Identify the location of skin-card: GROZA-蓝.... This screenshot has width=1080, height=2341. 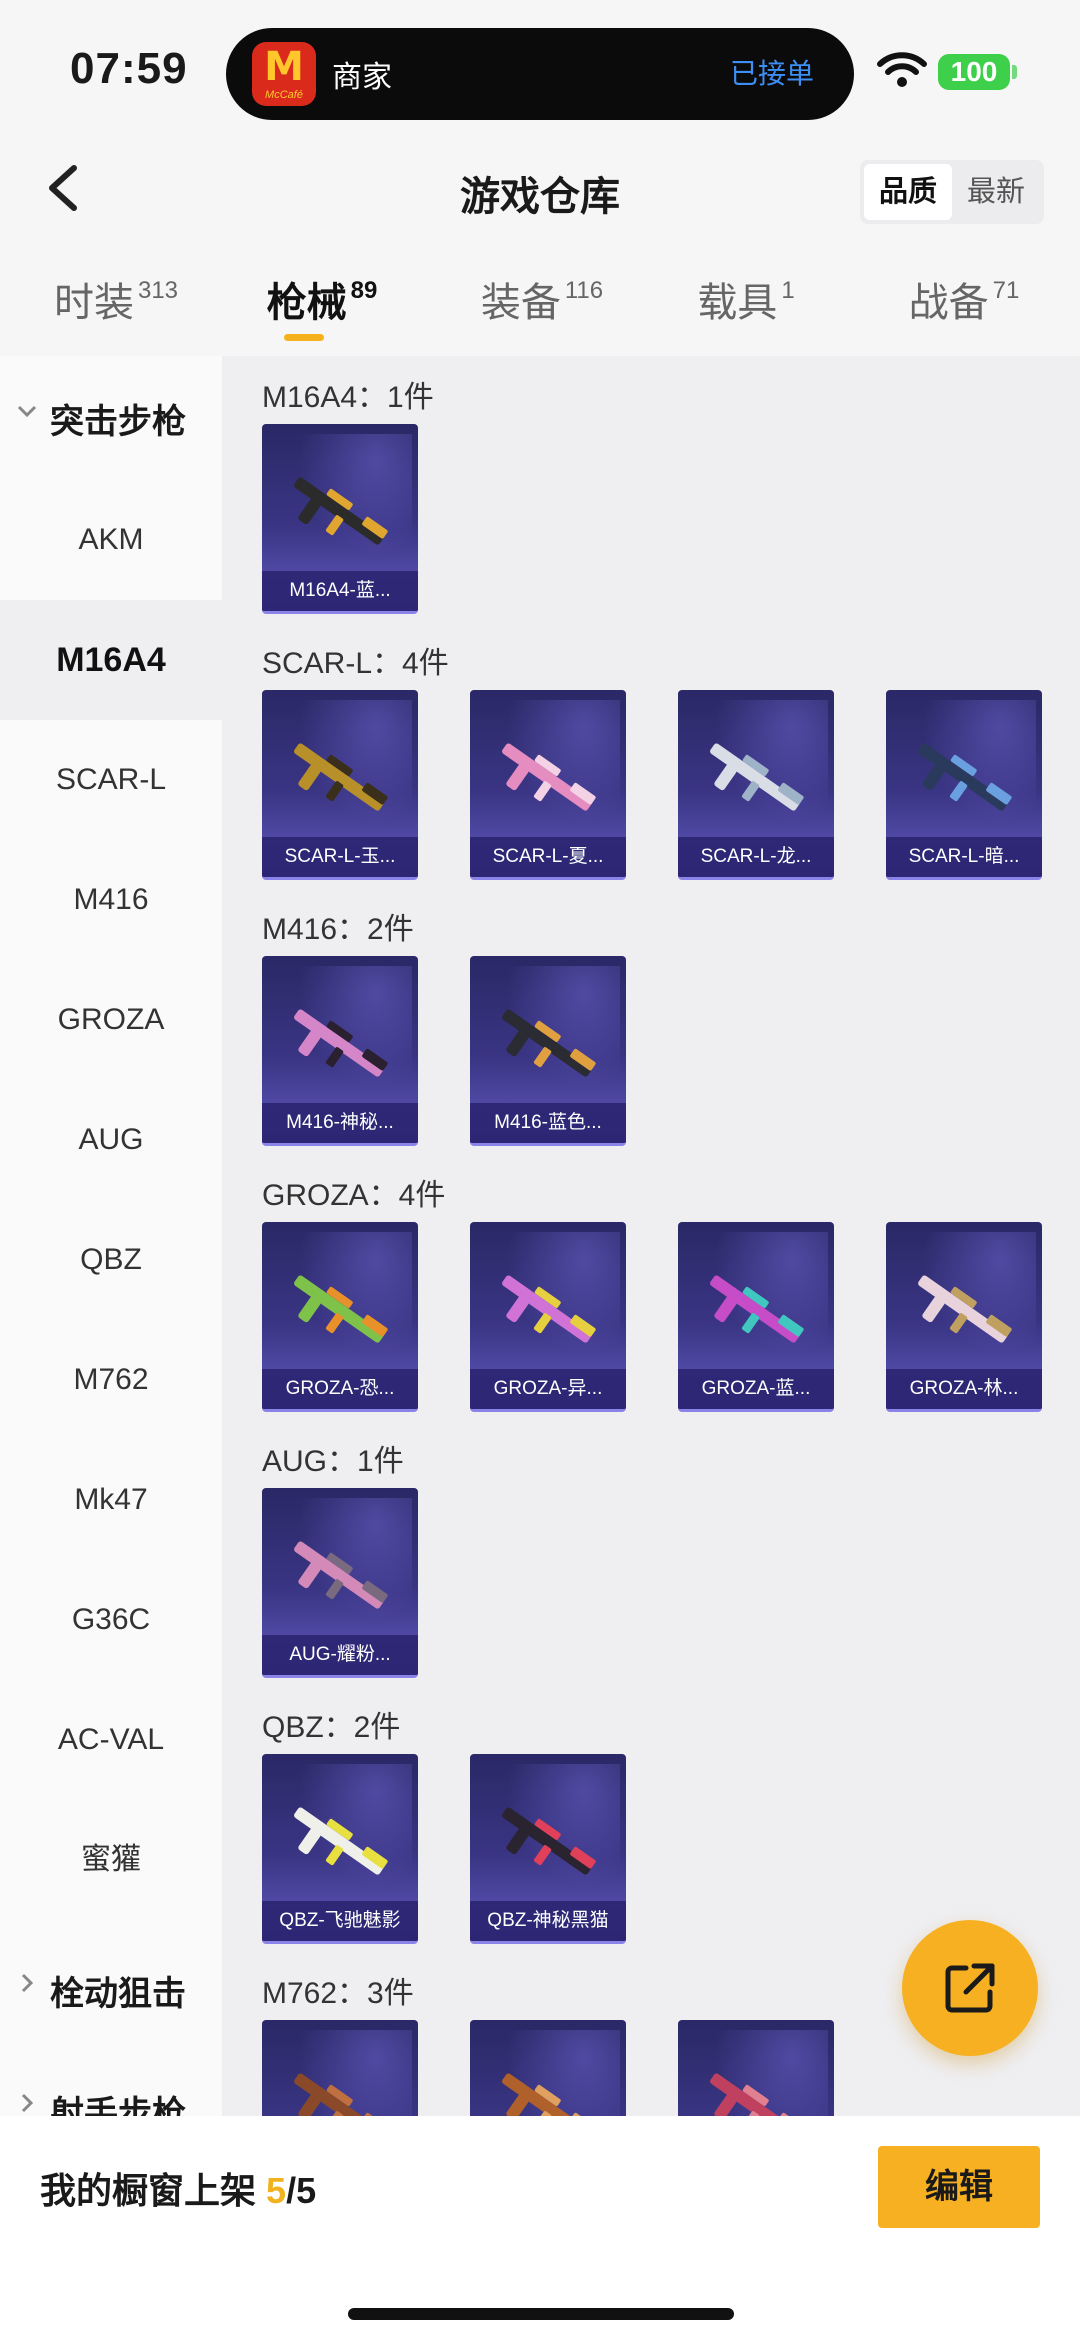
(756, 1317).